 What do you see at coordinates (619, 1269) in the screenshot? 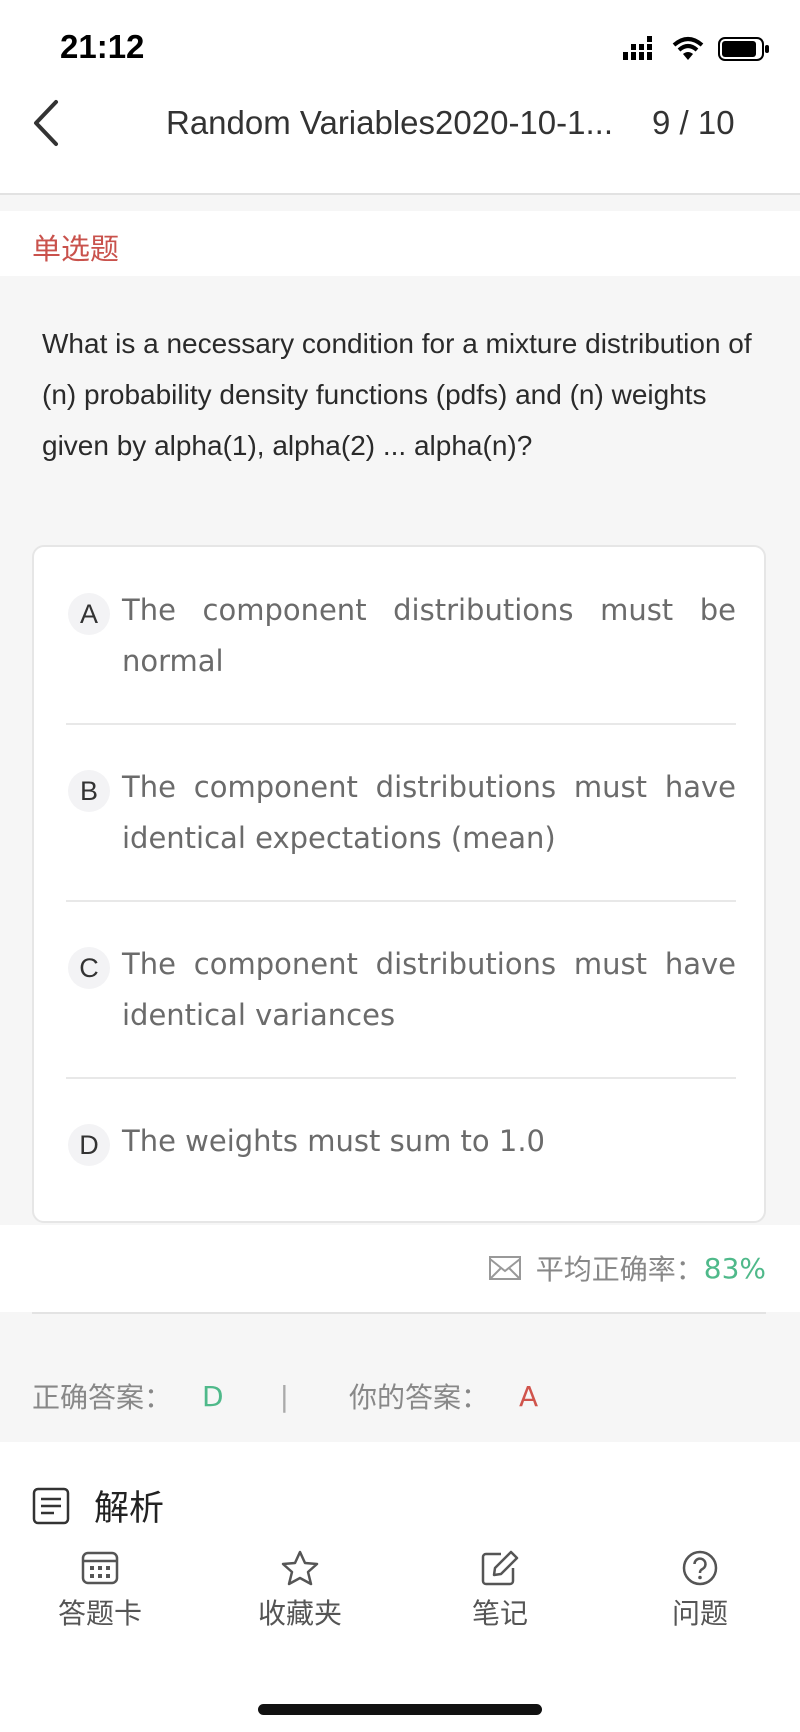
I see `accuracy-label: 平均正确率：` at bounding box center [619, 1269].